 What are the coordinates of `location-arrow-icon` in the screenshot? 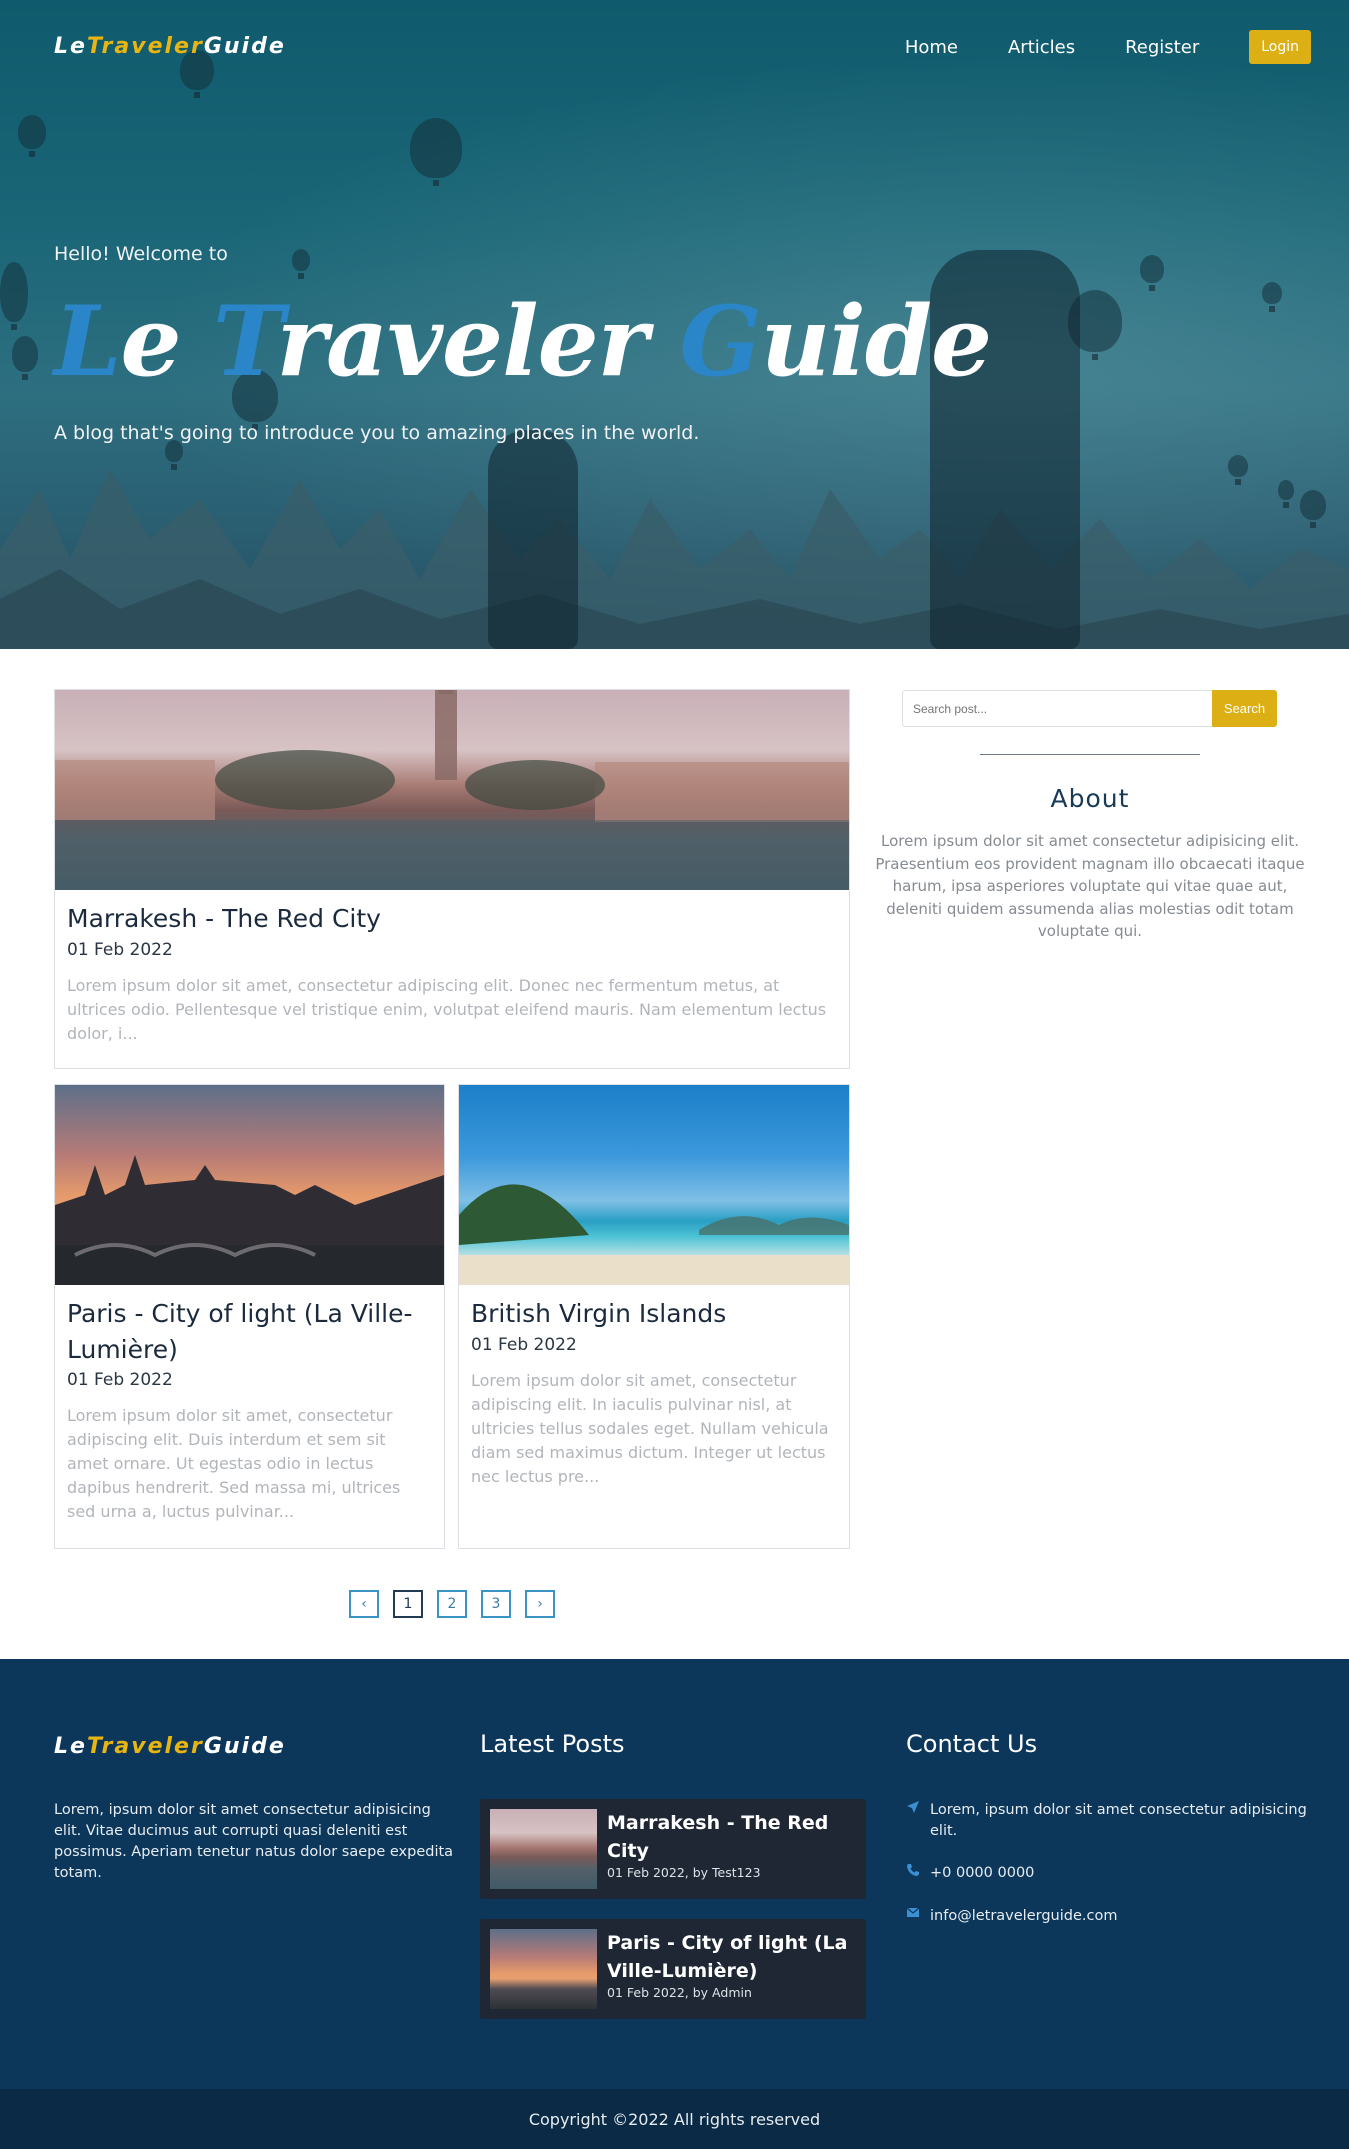 It's located at (918, 1810).